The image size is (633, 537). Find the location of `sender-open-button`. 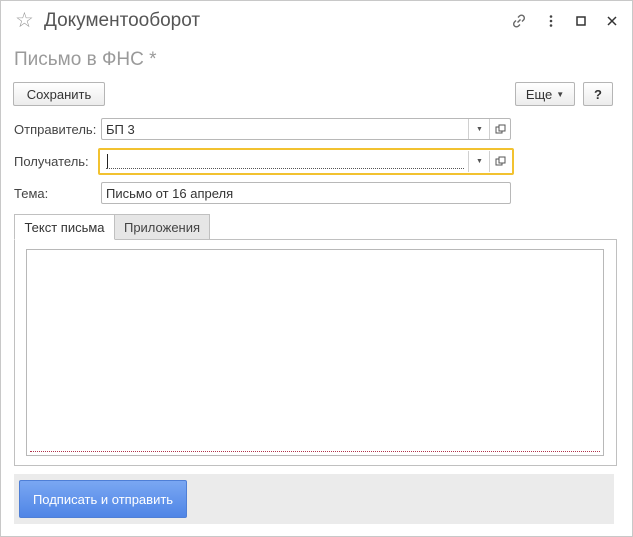

sender-open-button is located at coordinates (500, 129).